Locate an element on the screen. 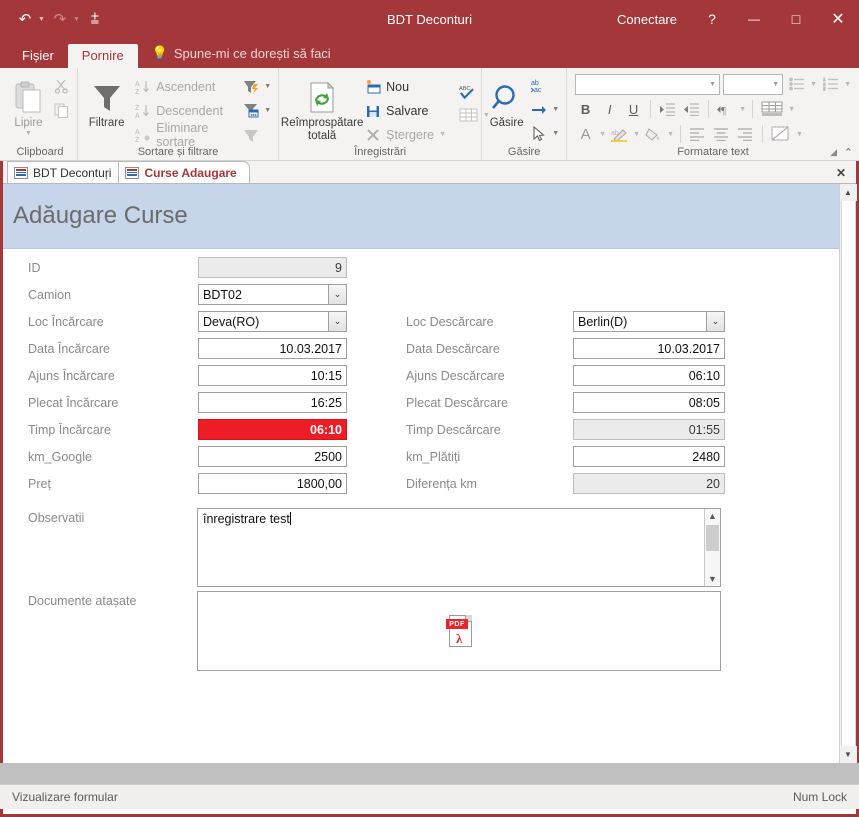 The width and height of the screenshot is (859, 817). doctab-curse-adaugare: Curse Adaugare is located at coordinates (184, 172).